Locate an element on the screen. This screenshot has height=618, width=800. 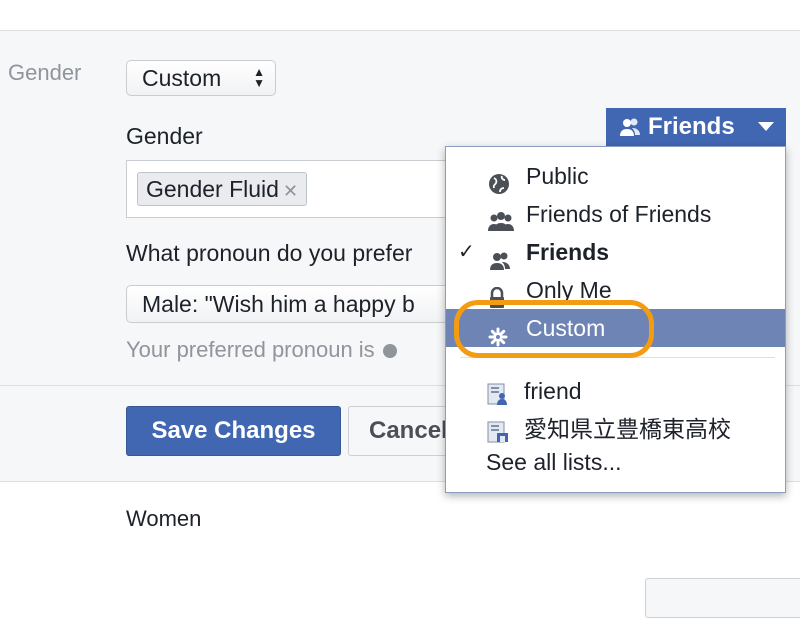
remove-token-icon: ✕ is located at coordinates (290, 191).